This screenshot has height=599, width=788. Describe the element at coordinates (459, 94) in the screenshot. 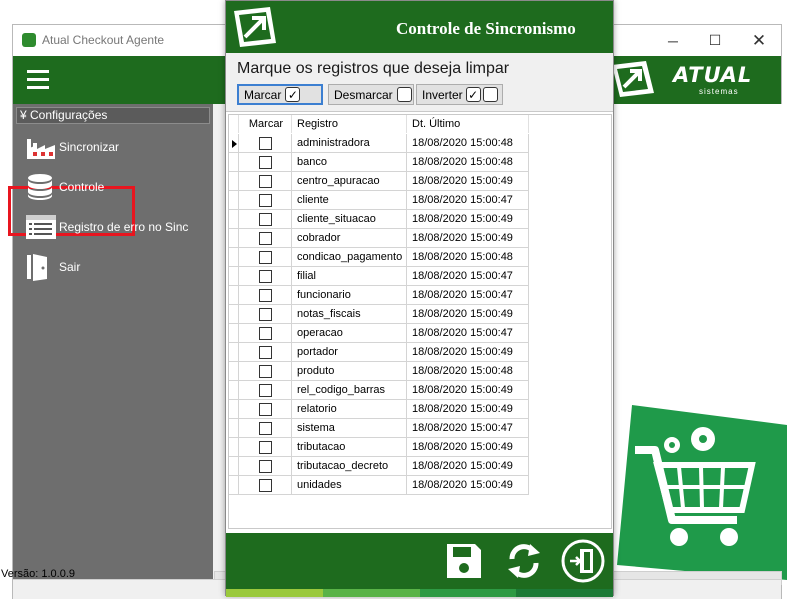

I see `inverter-button: Inverter ✓` at that location.